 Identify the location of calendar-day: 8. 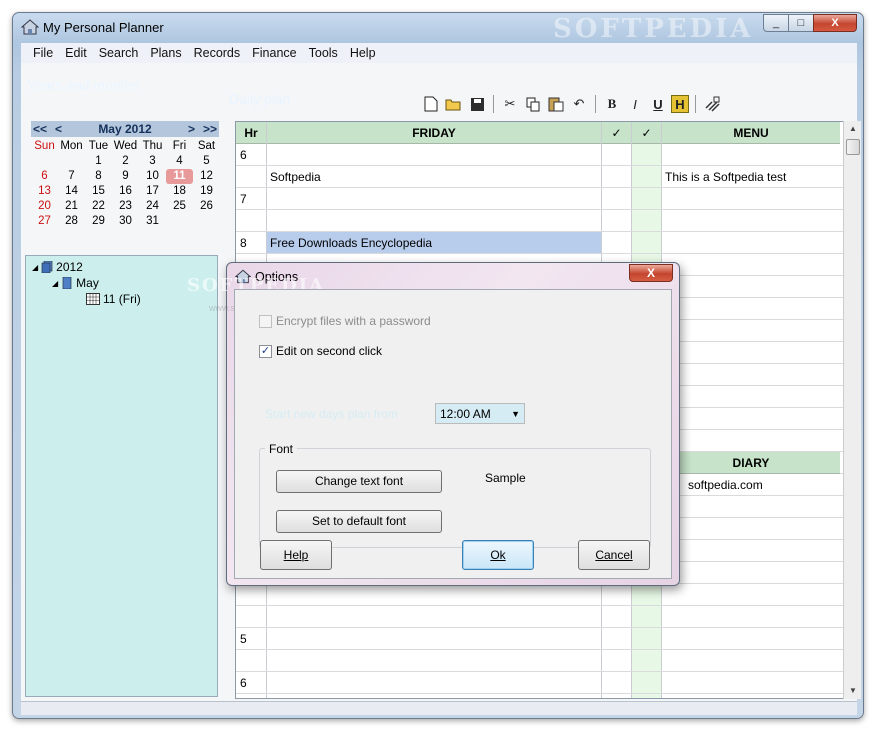
(98, 176).